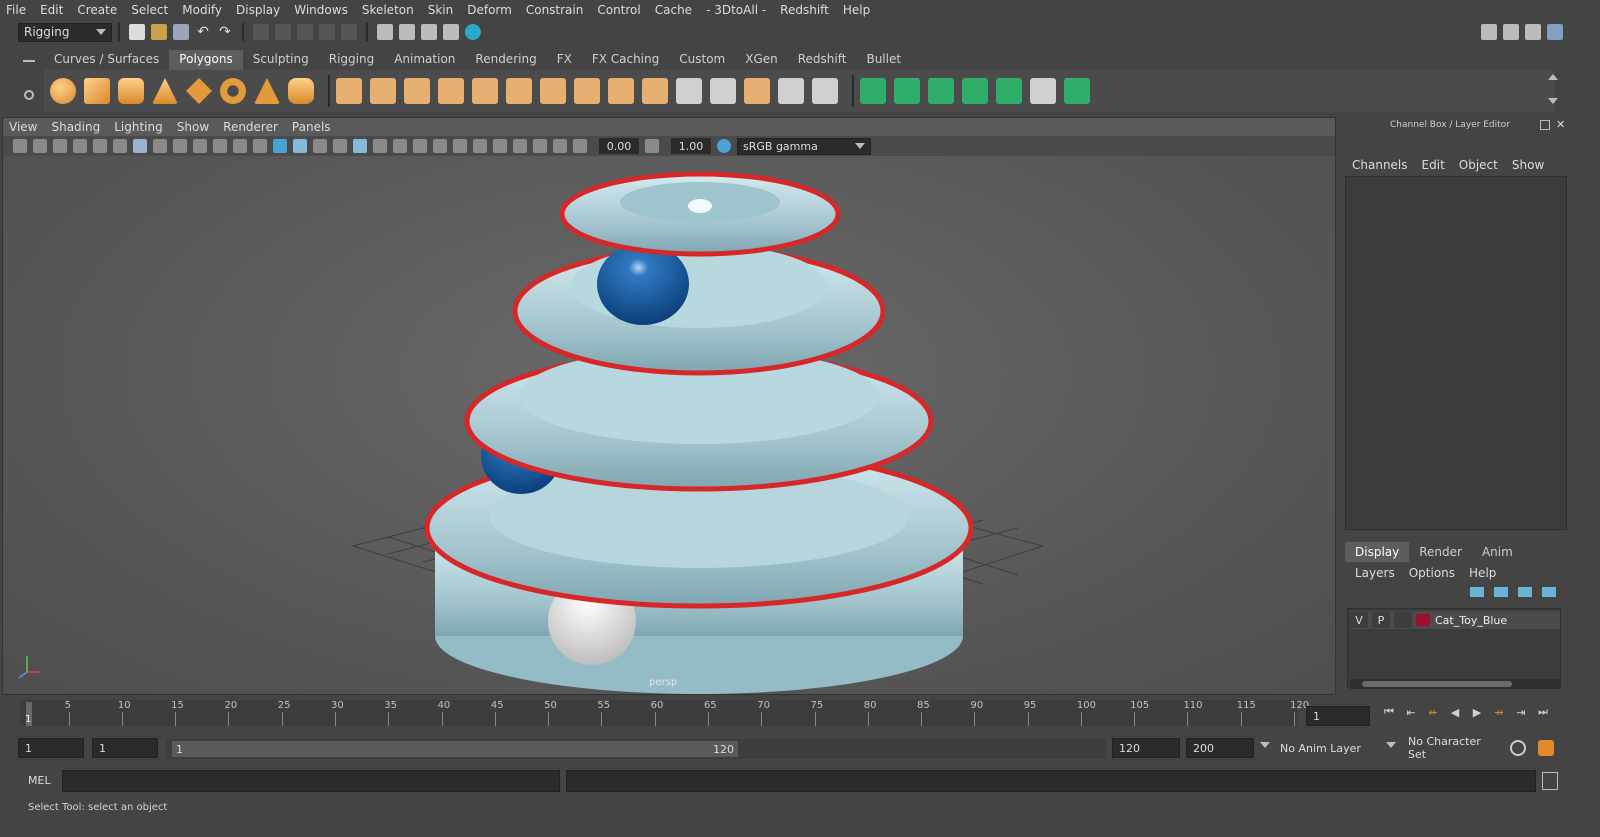 The image size is (1600, 837). Describe the element at coordinates (1546, 748) in the screenshot. I see `preferences-icon` at that location.